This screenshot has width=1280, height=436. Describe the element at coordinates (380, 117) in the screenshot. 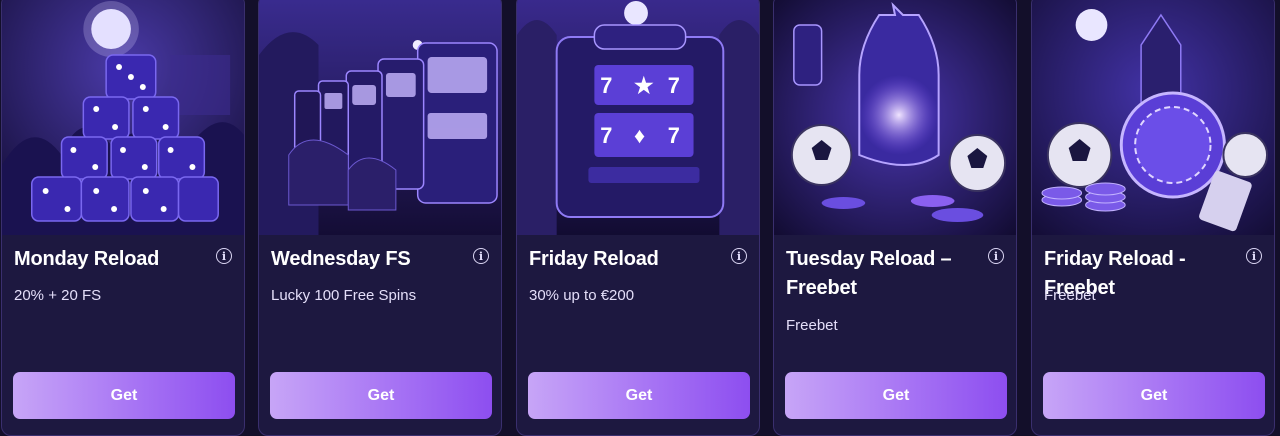

I see `slot-machines-image` at that location.